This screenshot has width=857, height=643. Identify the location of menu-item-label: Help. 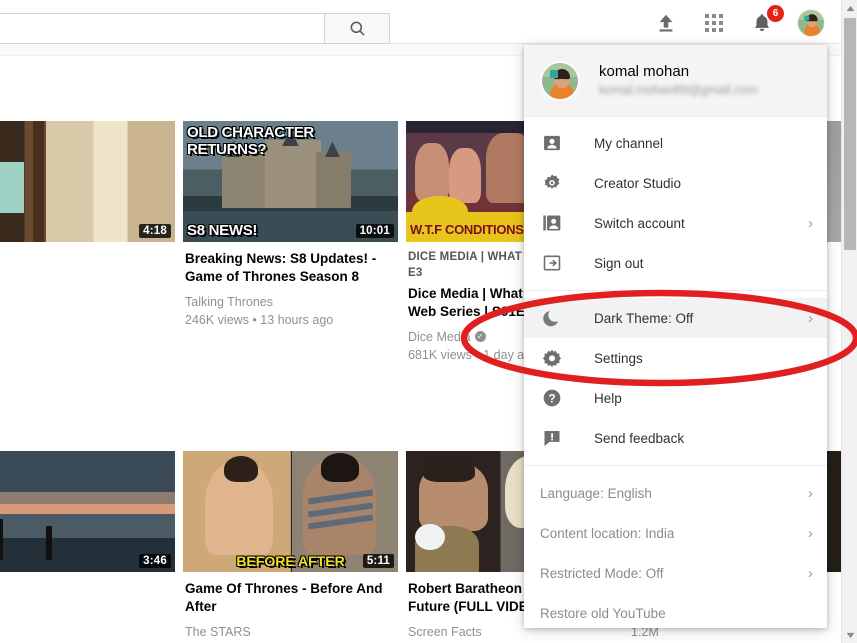
(608, 398).